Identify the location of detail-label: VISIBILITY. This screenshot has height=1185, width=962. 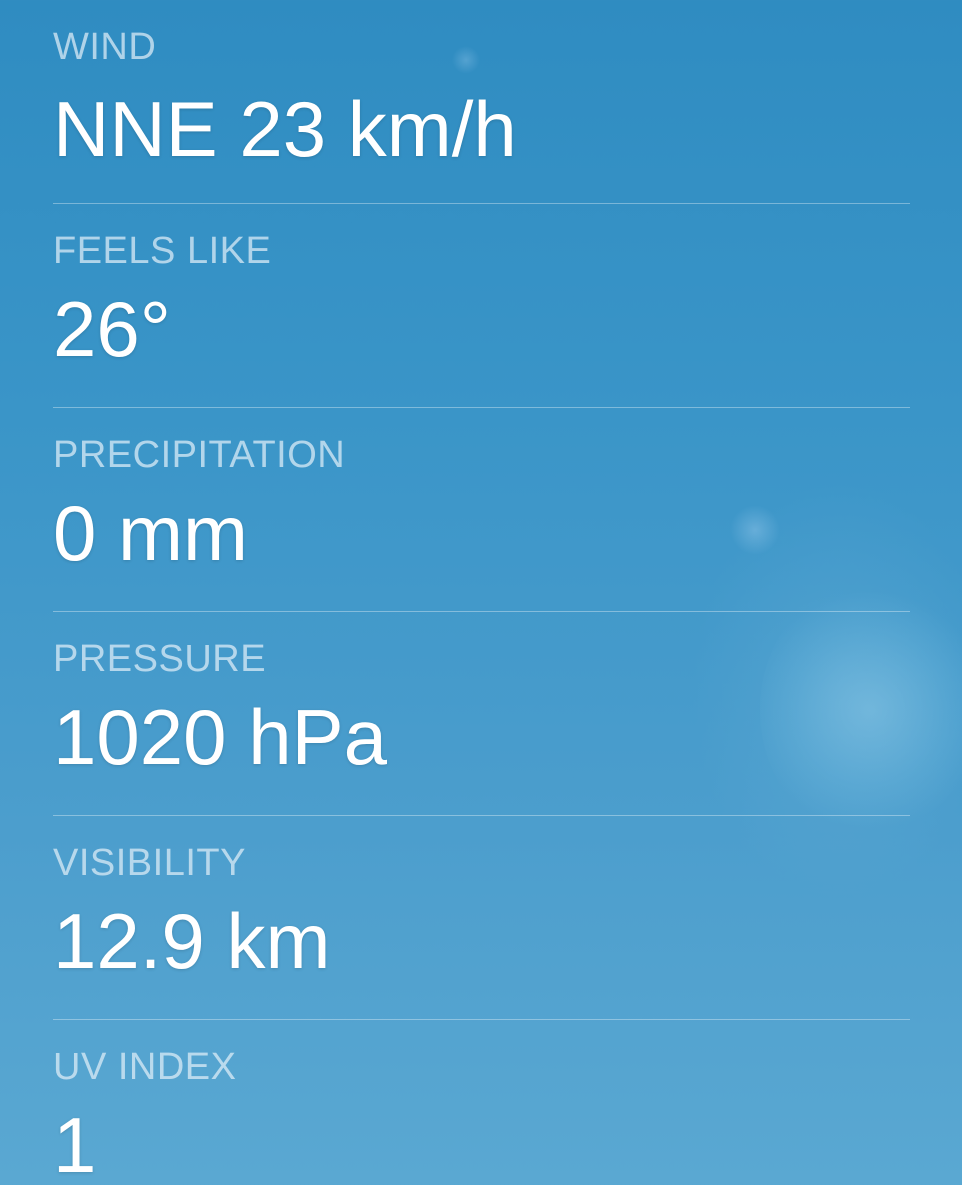
(149, 863).